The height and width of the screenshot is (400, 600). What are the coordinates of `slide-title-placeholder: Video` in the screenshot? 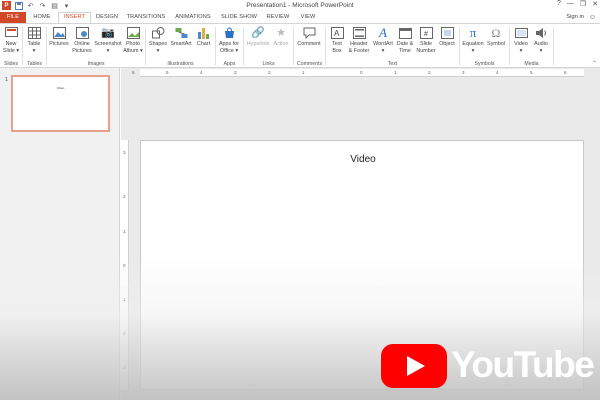 It's located at (363, 159).